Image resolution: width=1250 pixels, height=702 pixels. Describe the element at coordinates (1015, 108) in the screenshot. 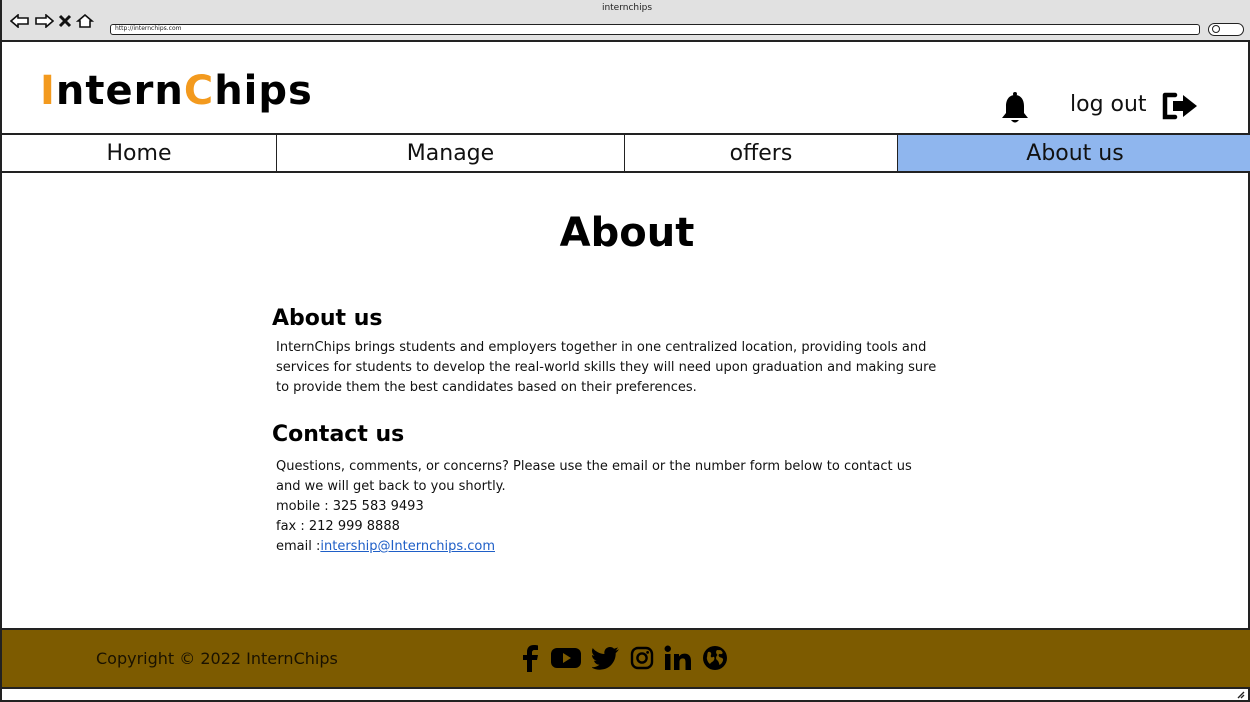

I see `bell-icon` at that location.